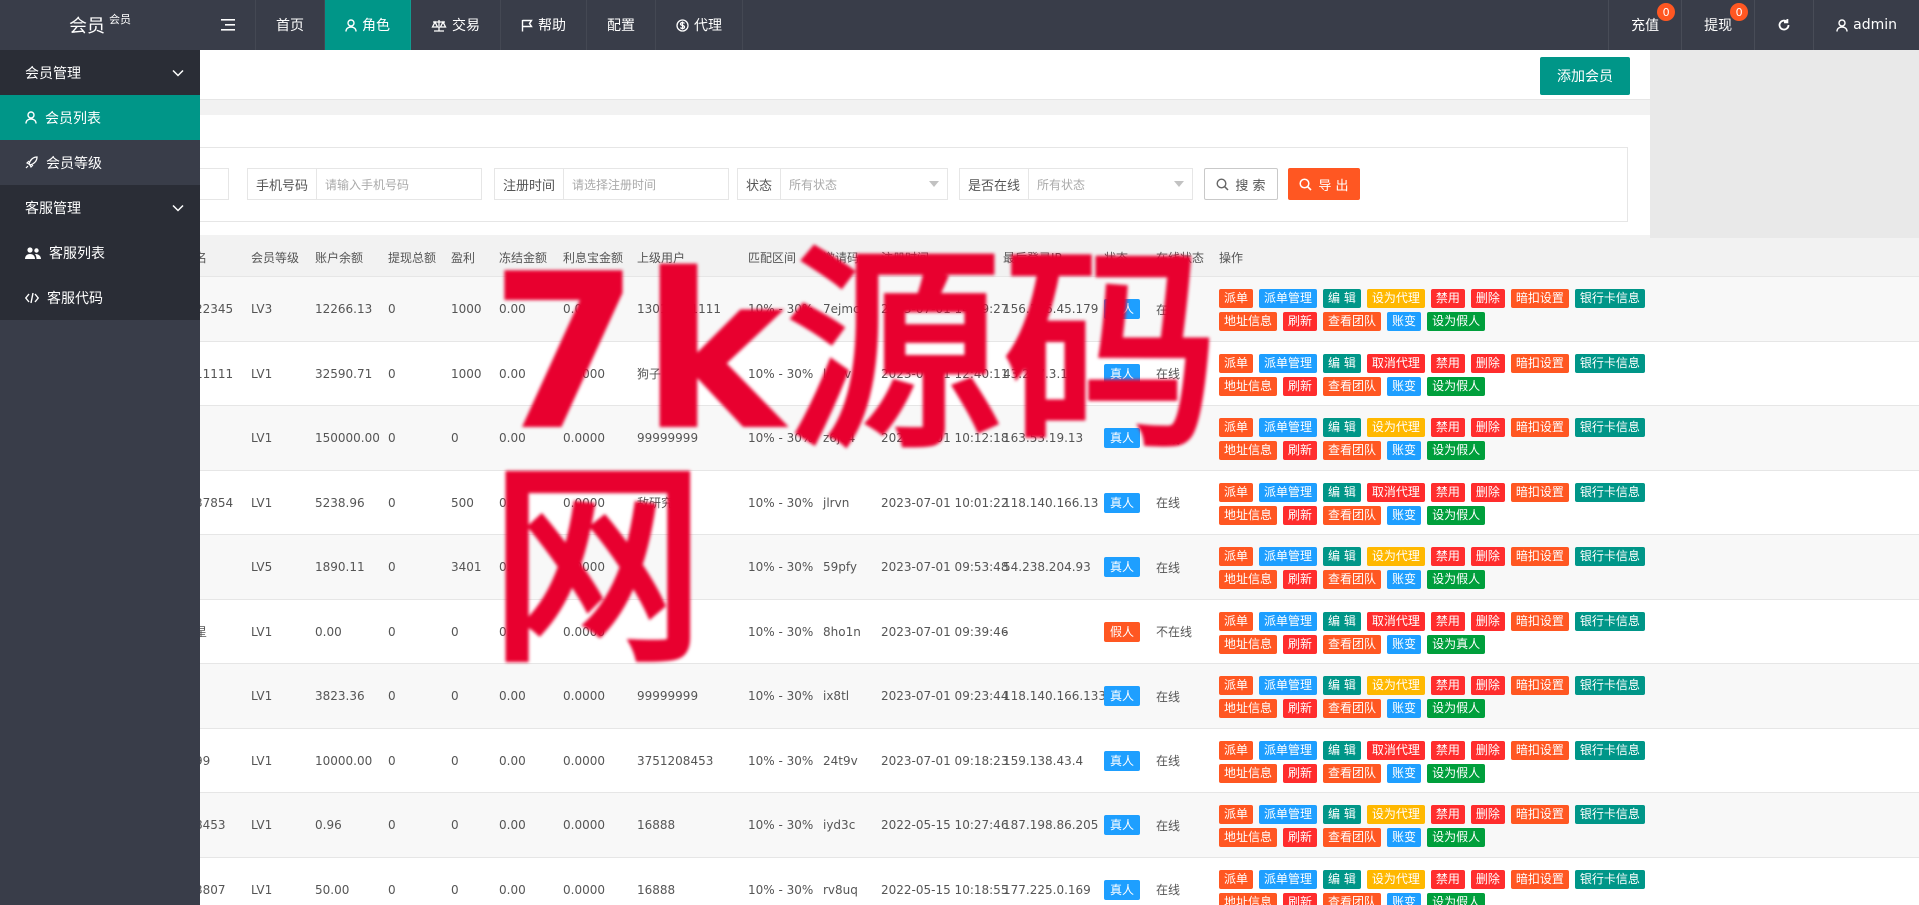  What do you see at coordinates (1717, 25) in the screenshot?
I see `withdraw-button: 提现 0` at bounding box center [1717, 25].